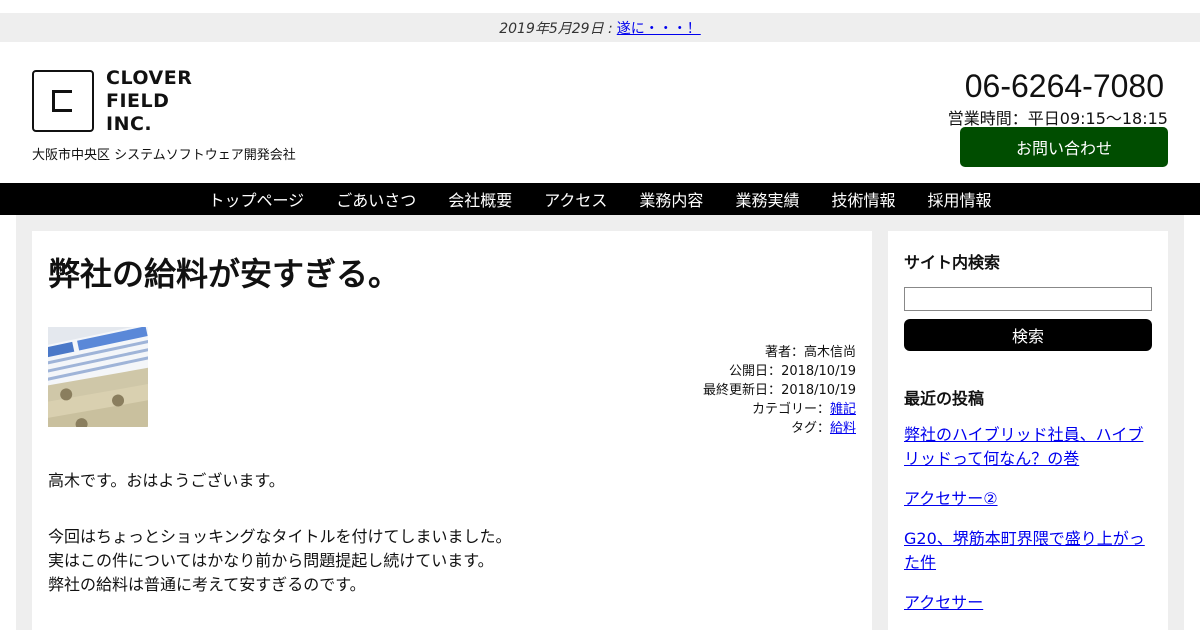 The height and width of the screenshot is (631, 1200). Describe the element at coordinates (1028, 447) in the screenshot. I see `recent-post-link: 弊社のハイブリッド社員、ハイブリッドって何なん？の巻` at that location.